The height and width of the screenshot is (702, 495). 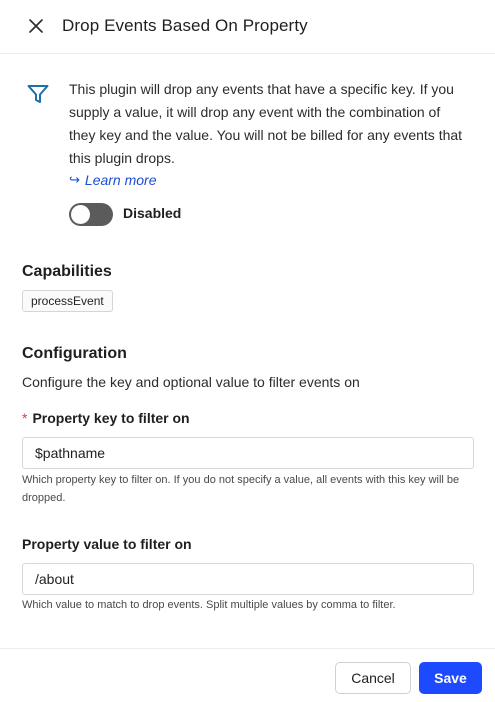 What do you see at coordinates (373, 678) in the screenshot?
I see `cancel-button: Cancel` at bounding box center [373, 678].